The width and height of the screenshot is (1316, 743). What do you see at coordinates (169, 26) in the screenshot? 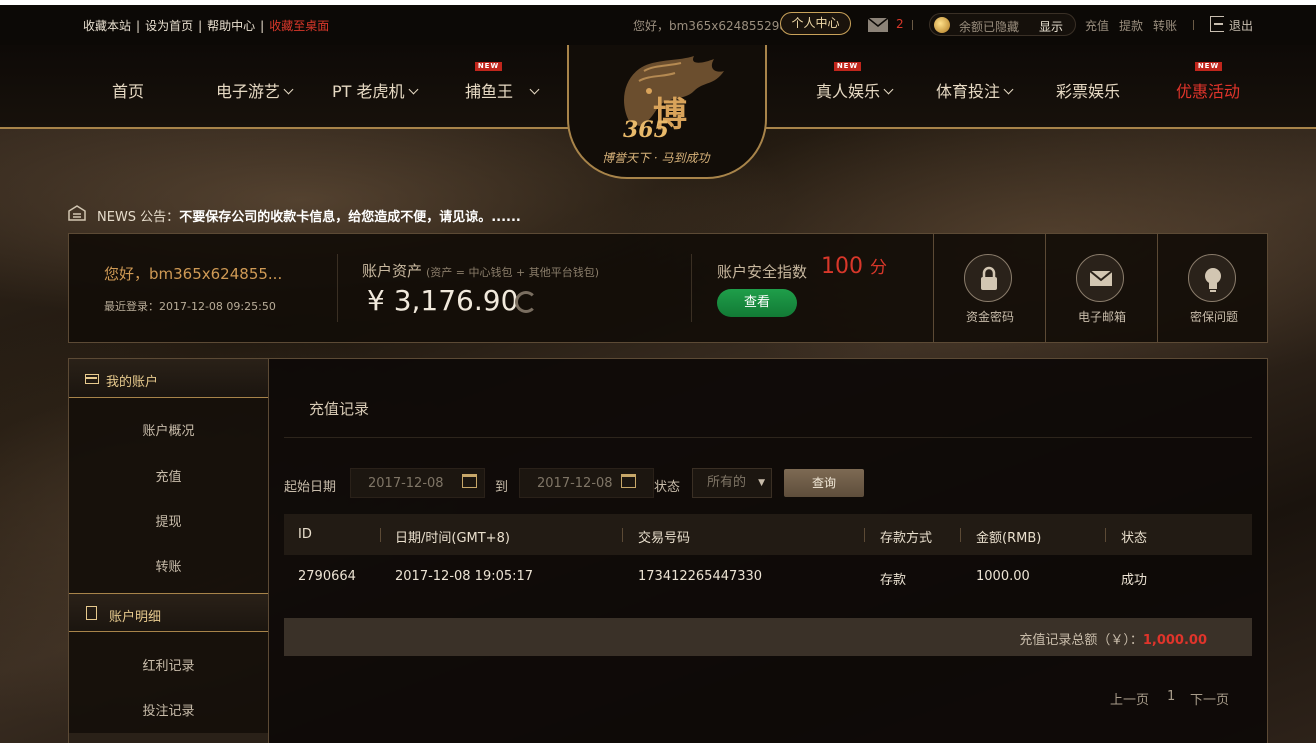
I see `set-homepage-link: 设为首页` at bounding box center [169, 26].